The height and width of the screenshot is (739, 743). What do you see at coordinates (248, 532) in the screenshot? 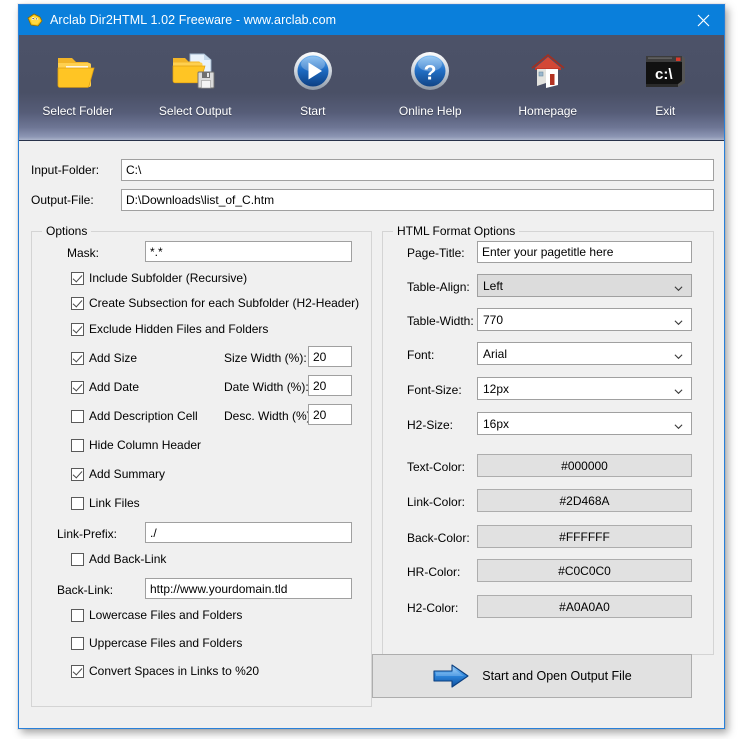
I see `link-prefix-input: ./` at bounding box center [248, 532].